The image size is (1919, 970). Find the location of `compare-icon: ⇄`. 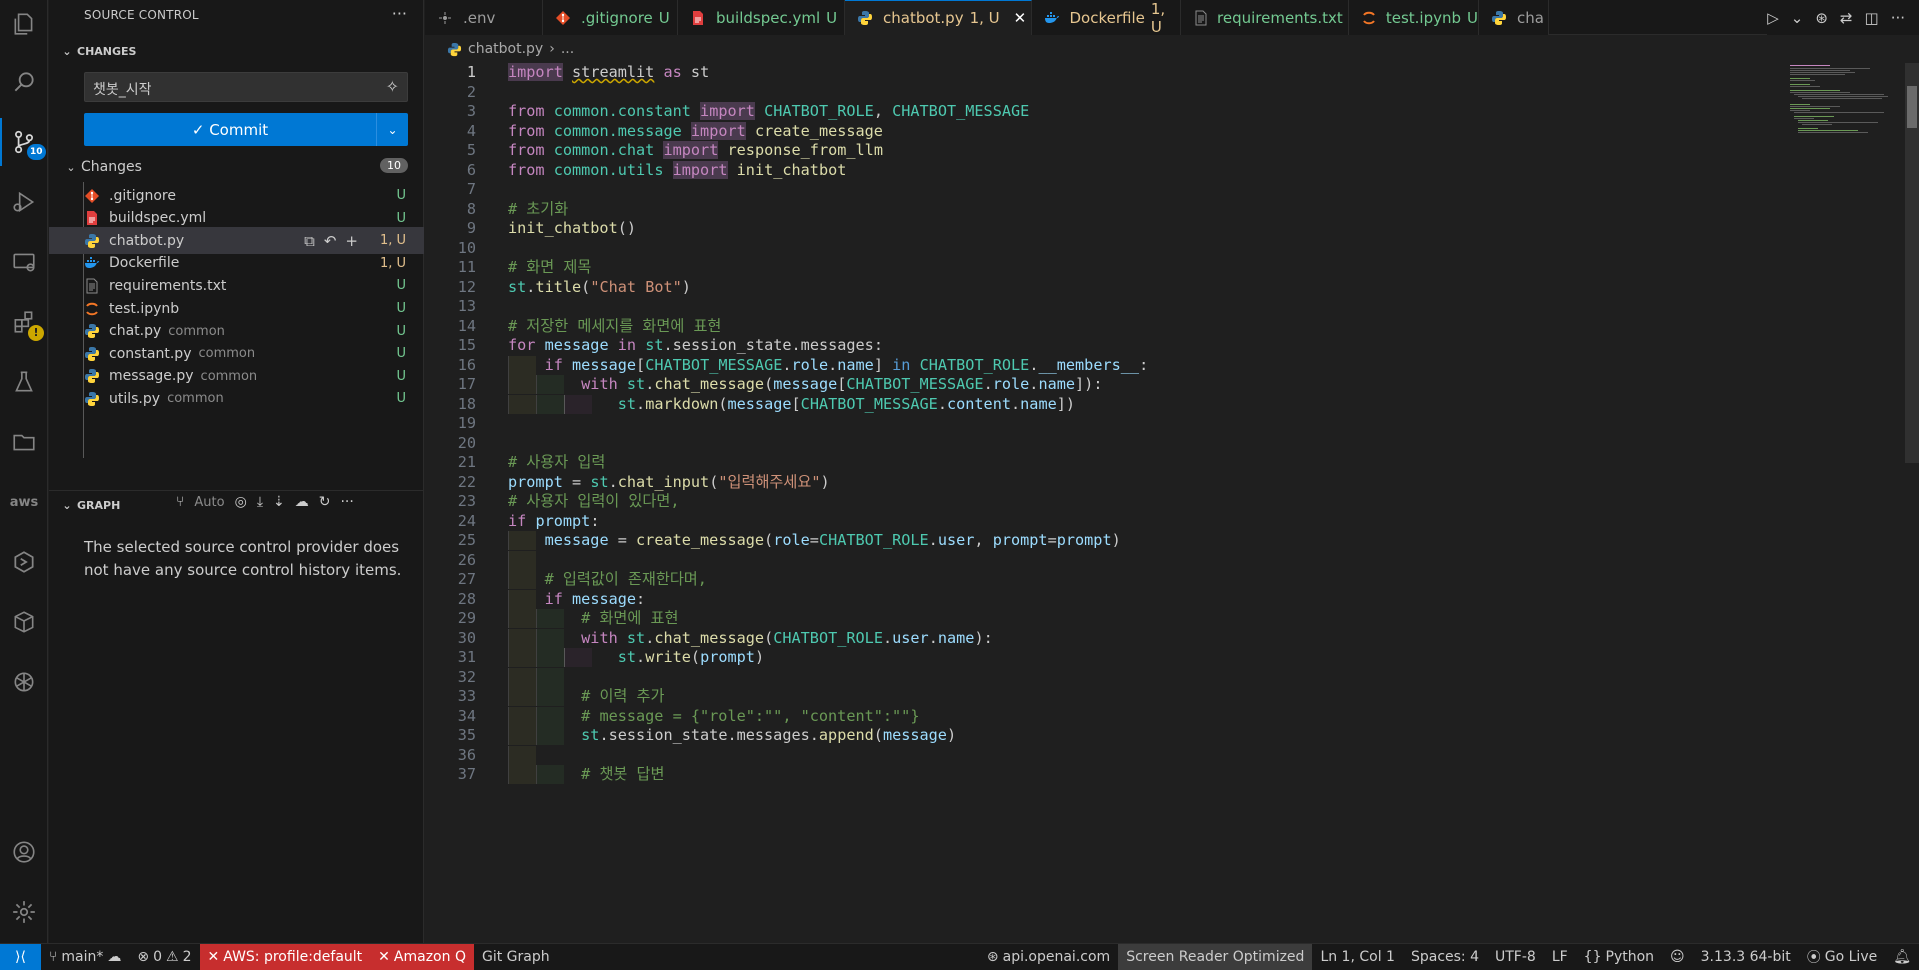

compare-icon: ⇄ is located at coordinates (1846, 18).